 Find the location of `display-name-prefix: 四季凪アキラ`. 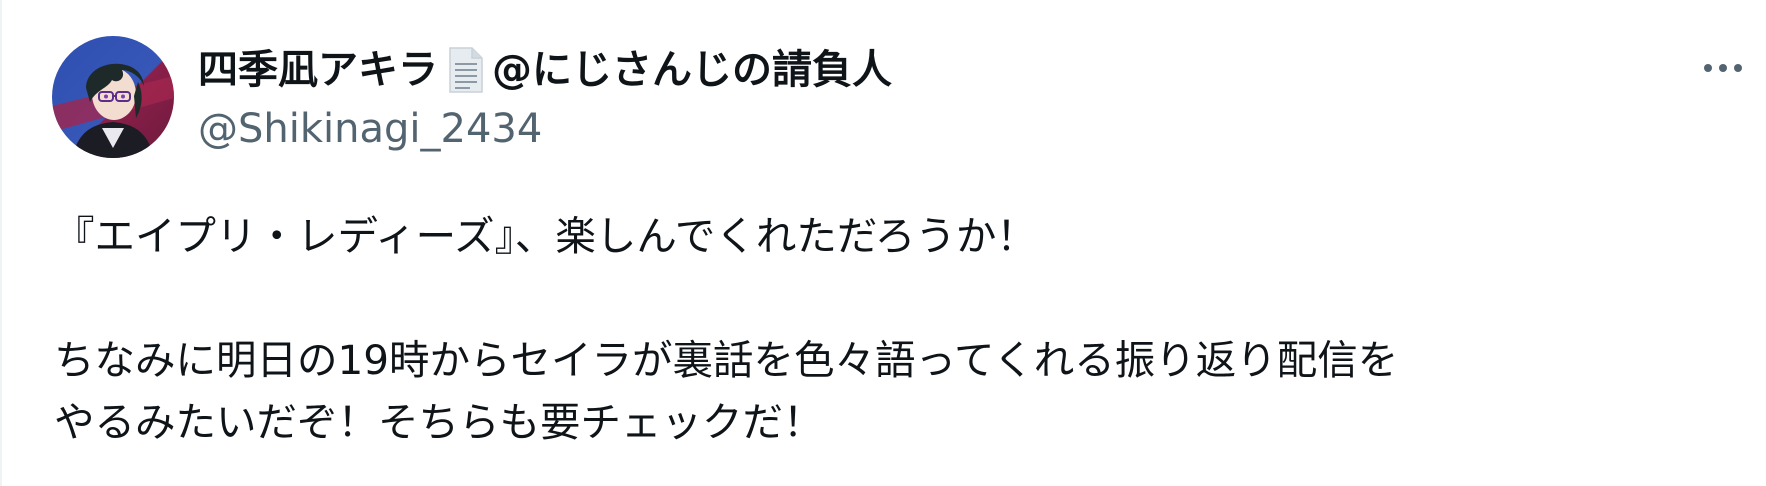

display-name-prefix: 四季凪アキラ is located at coordinates (318, 70).